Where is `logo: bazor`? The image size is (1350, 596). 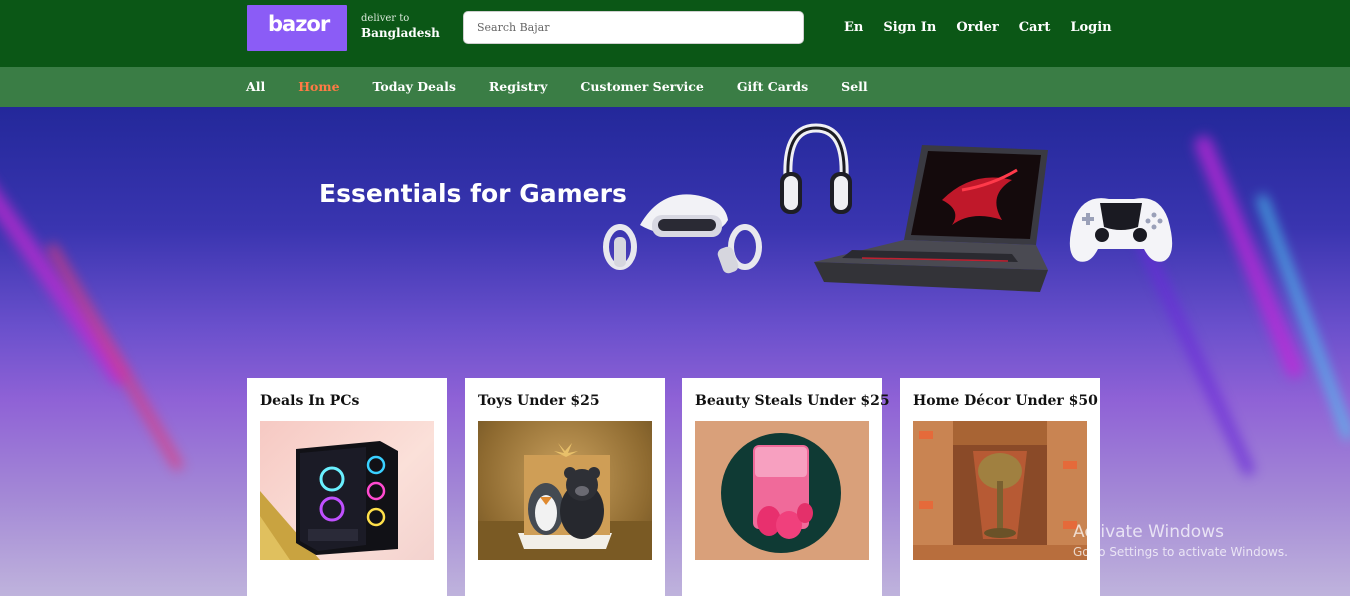 logo: bazor is located at coordinates (297, 28).